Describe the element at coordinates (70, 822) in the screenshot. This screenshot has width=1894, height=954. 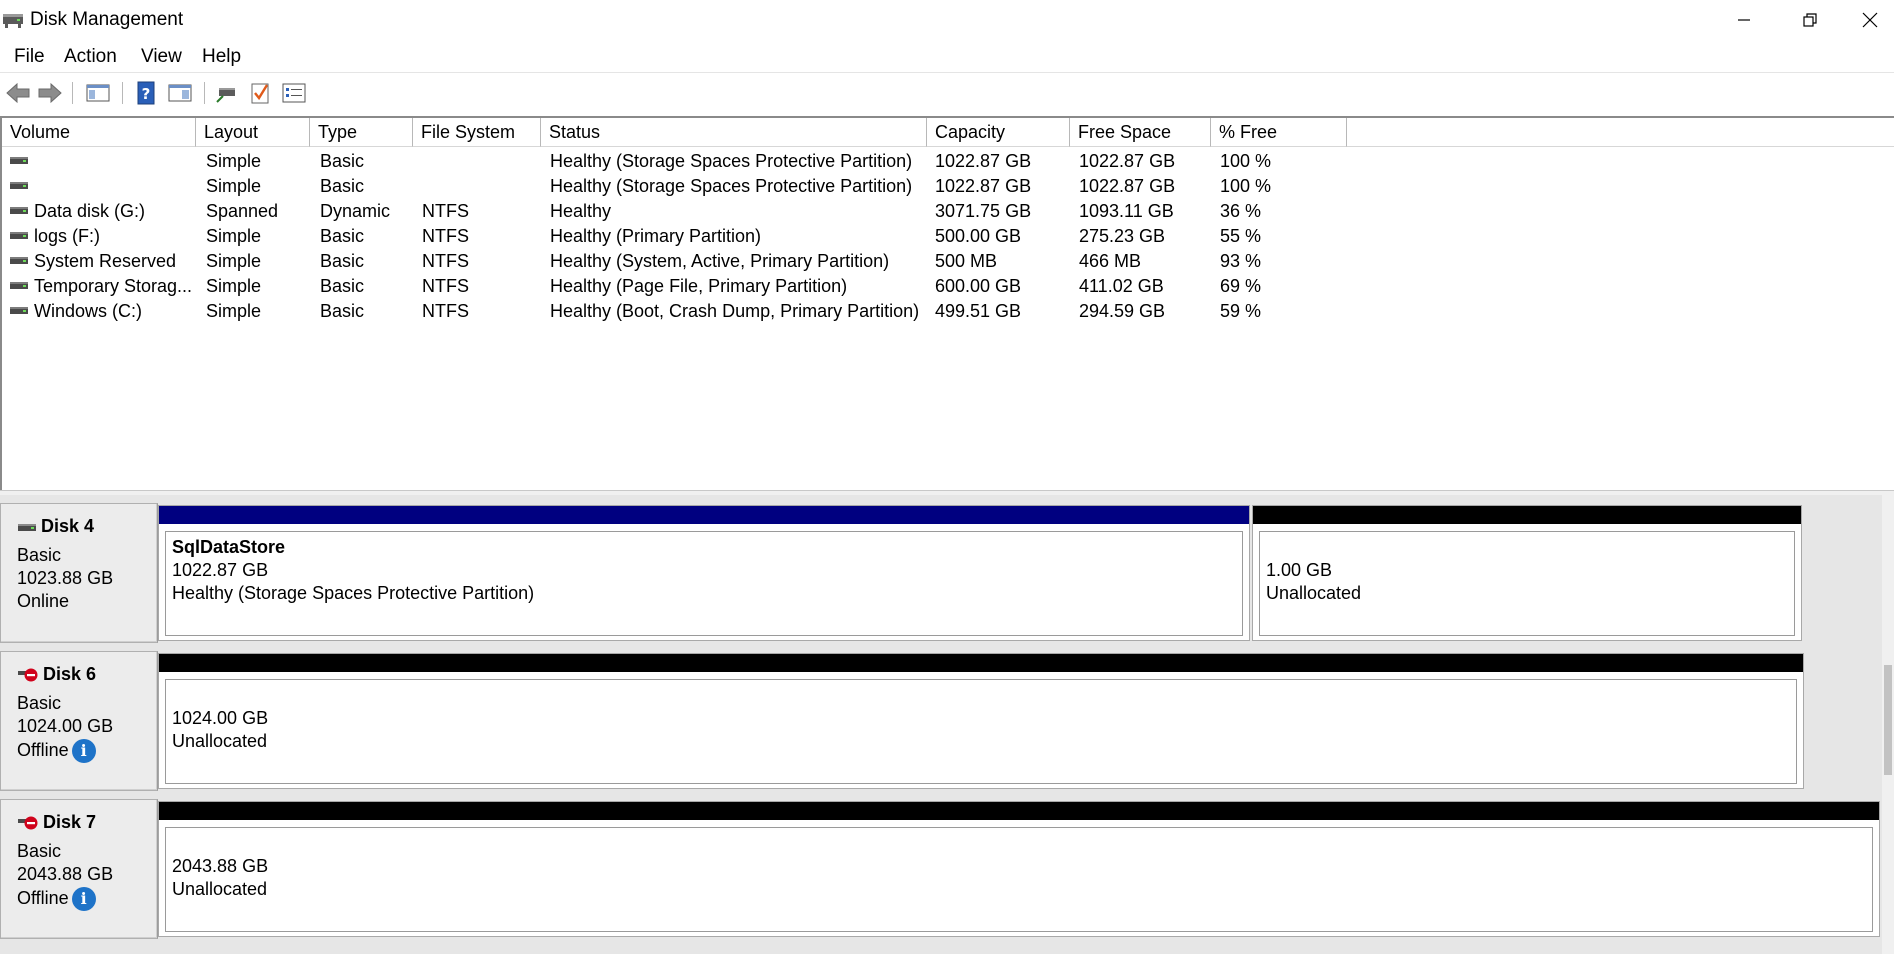
I see `disk-name: Disk 7` at that location.